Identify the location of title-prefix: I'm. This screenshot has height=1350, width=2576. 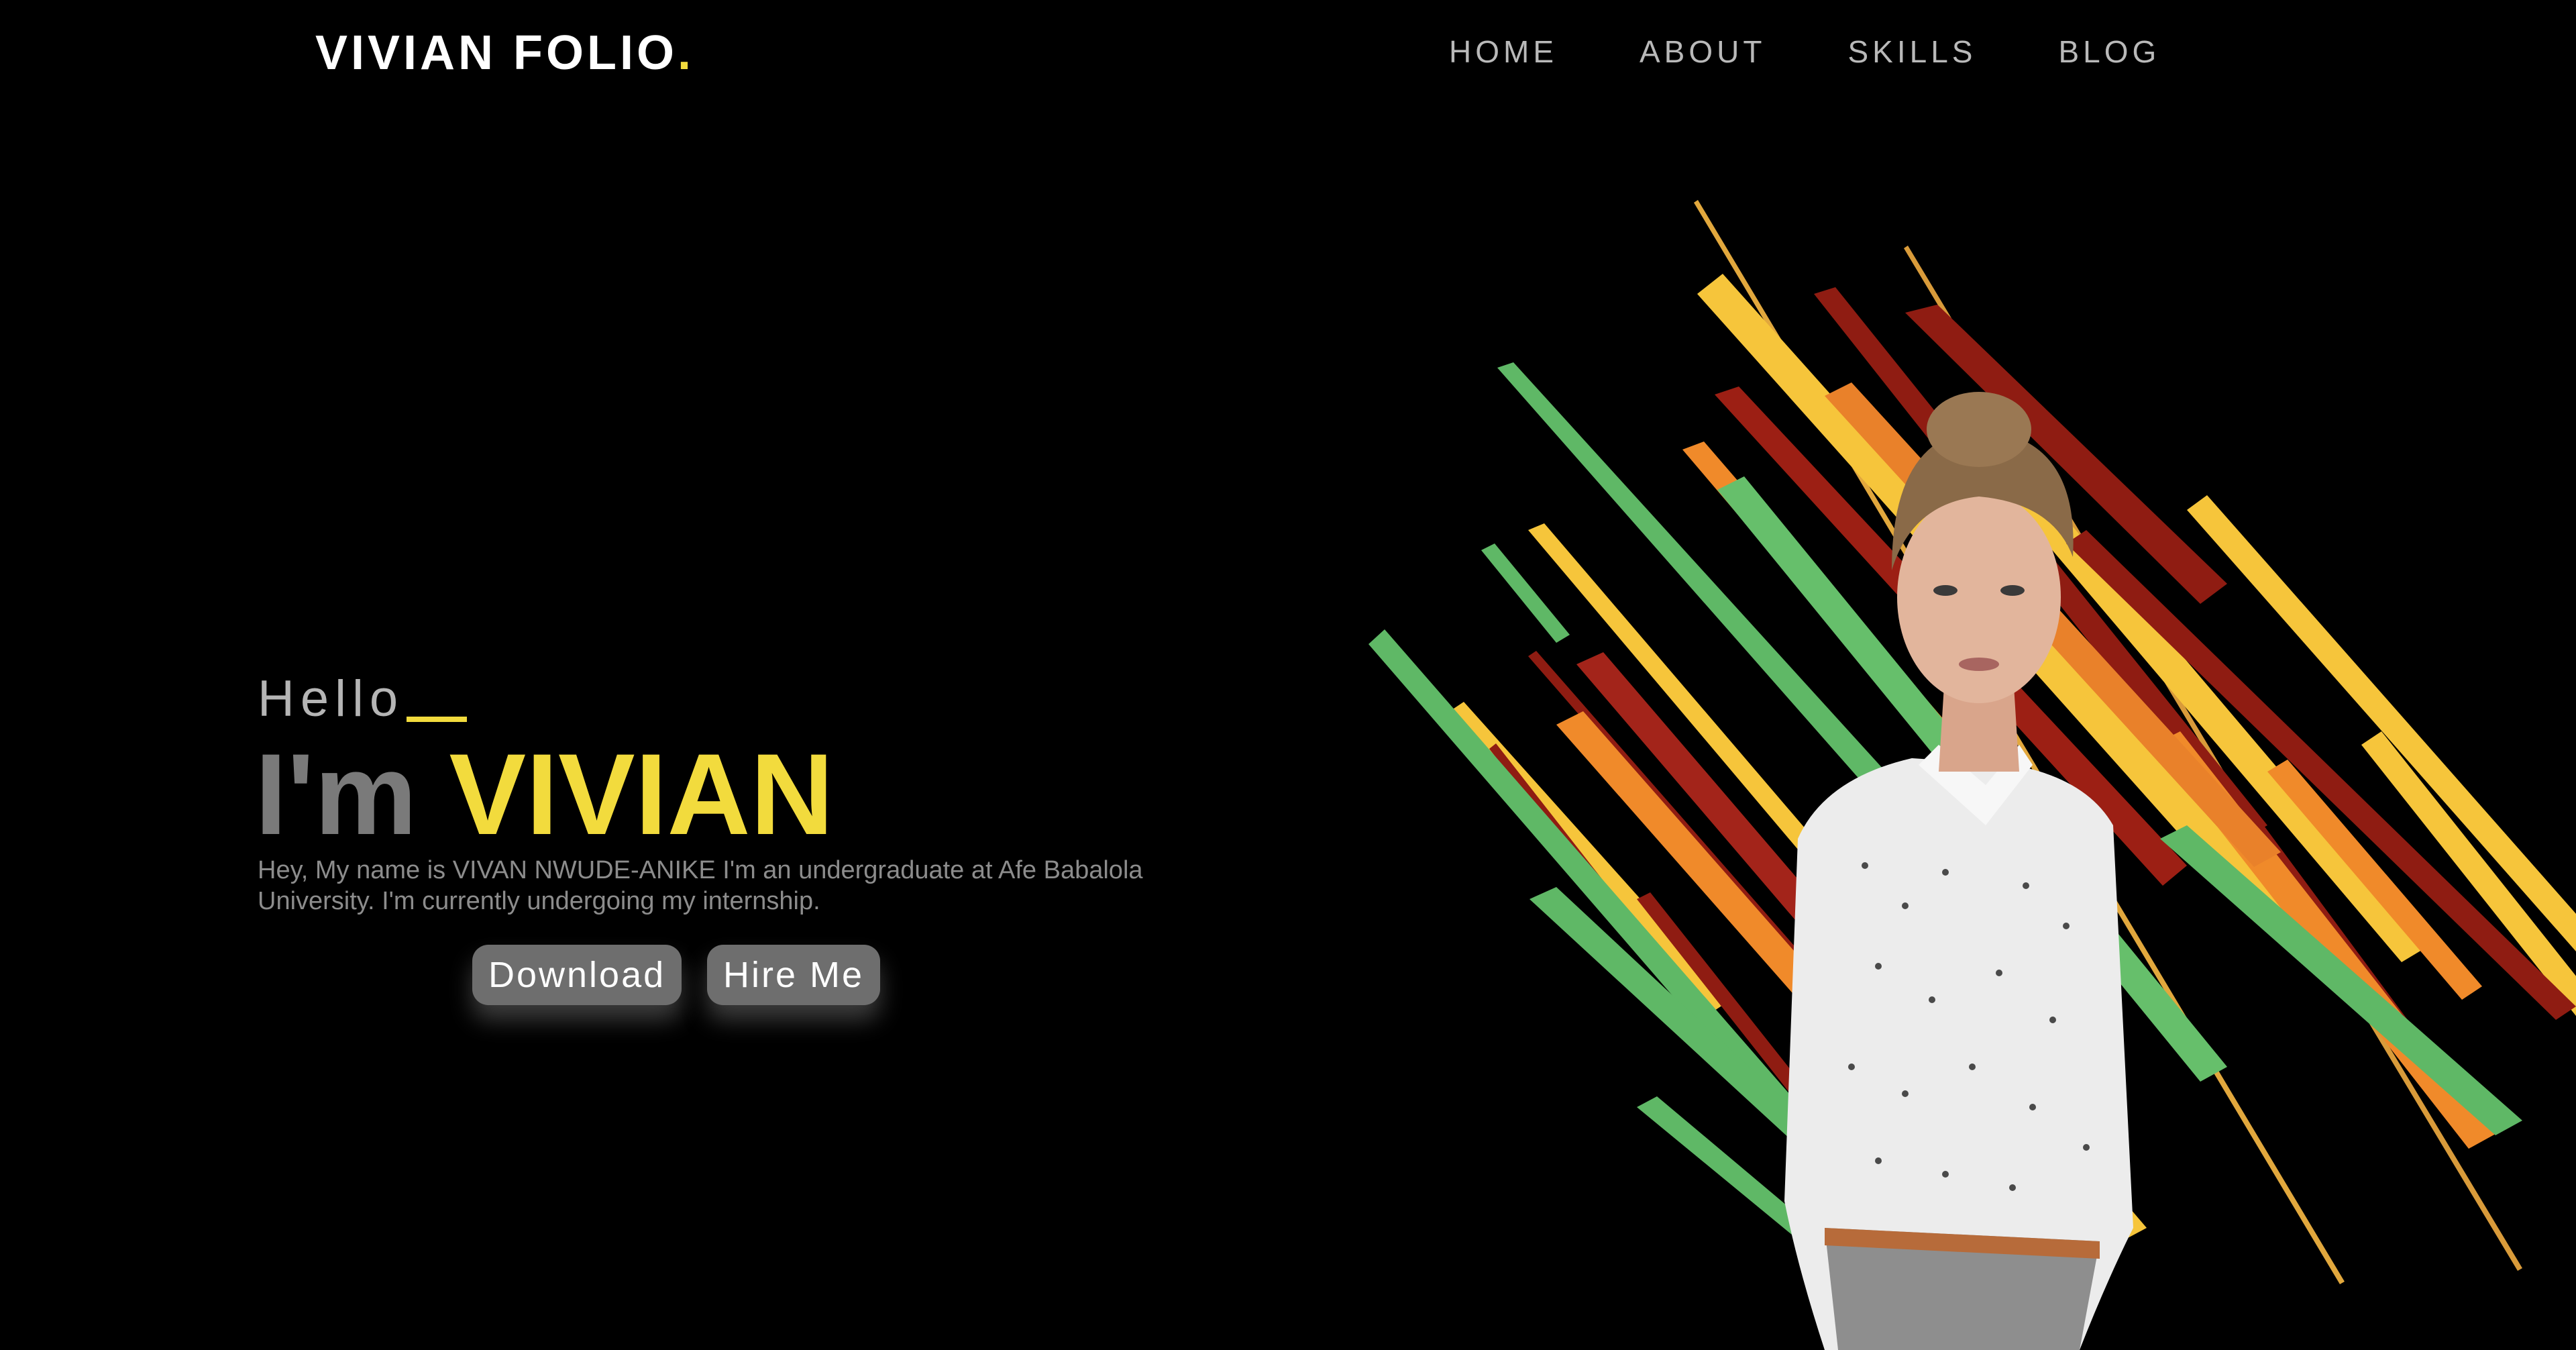
(352, 794).